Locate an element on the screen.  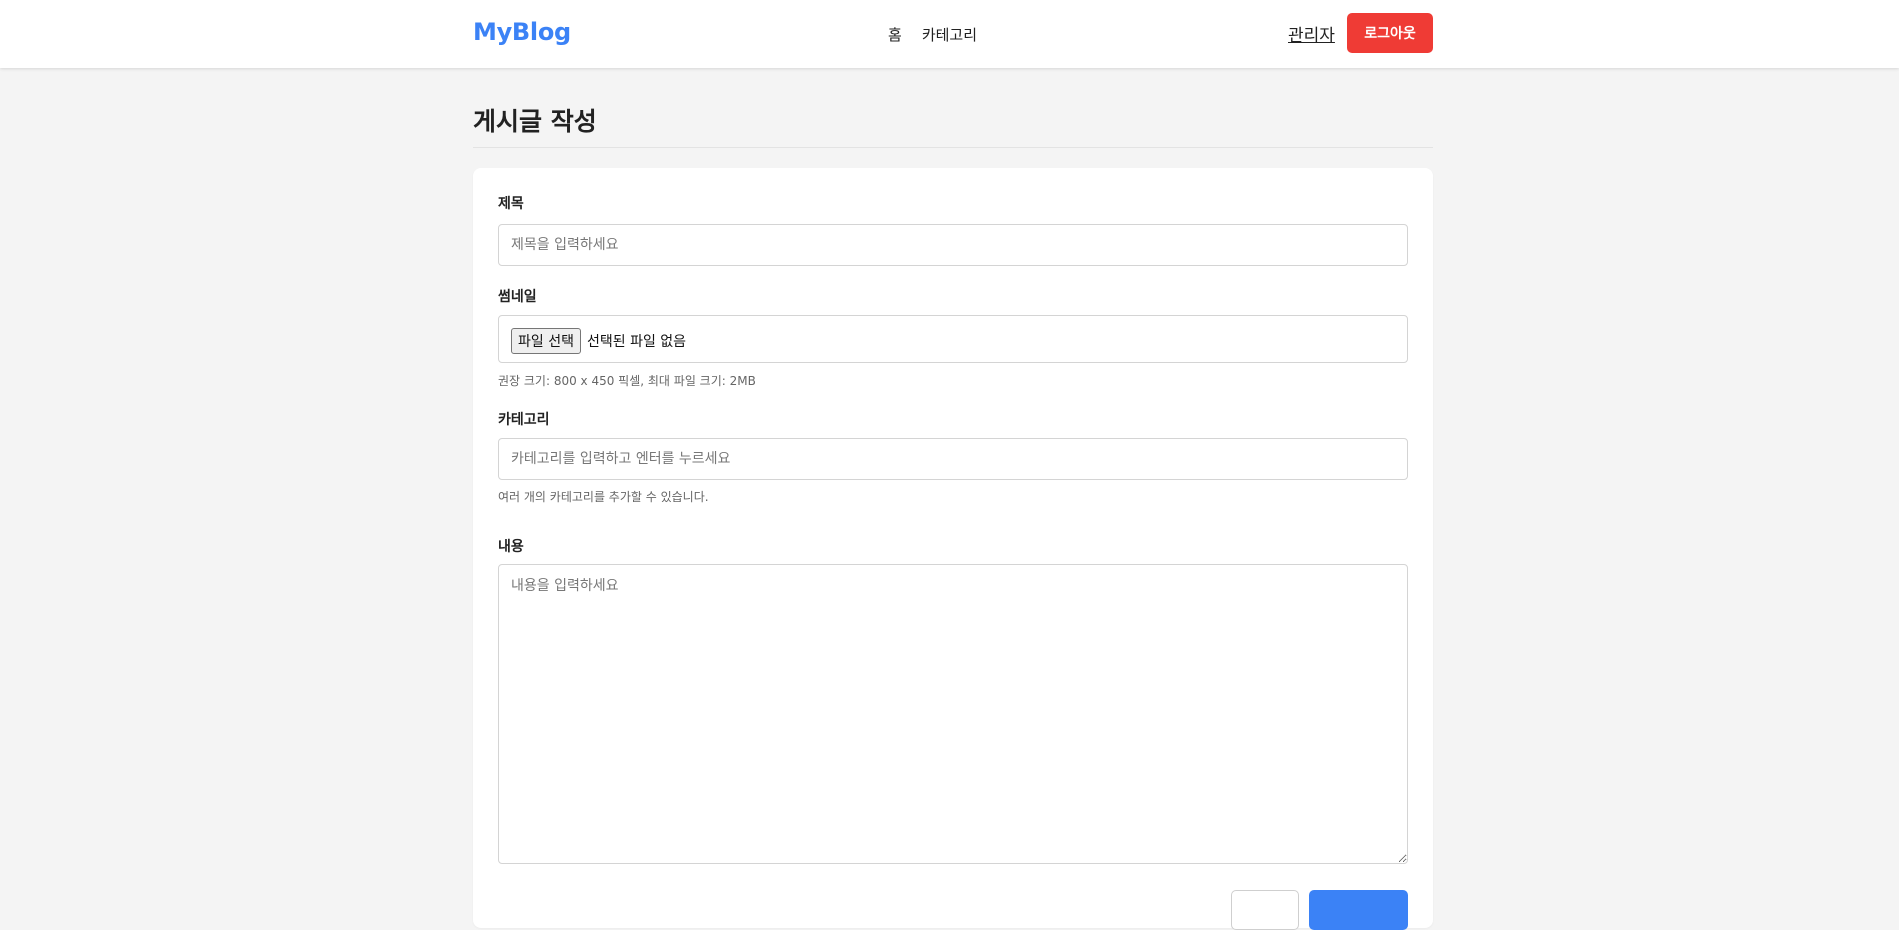
category-label: 카테고리 is located at coordinates (524, 420).